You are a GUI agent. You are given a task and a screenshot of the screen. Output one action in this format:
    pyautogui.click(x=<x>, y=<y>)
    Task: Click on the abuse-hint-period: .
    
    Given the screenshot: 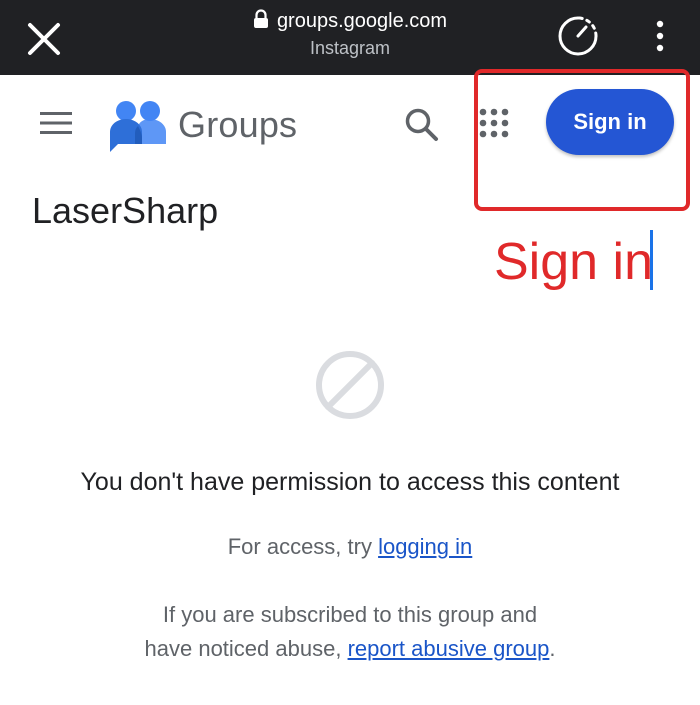 What is the action you would take?
    pyautogui.click(x=552, y=648)
    